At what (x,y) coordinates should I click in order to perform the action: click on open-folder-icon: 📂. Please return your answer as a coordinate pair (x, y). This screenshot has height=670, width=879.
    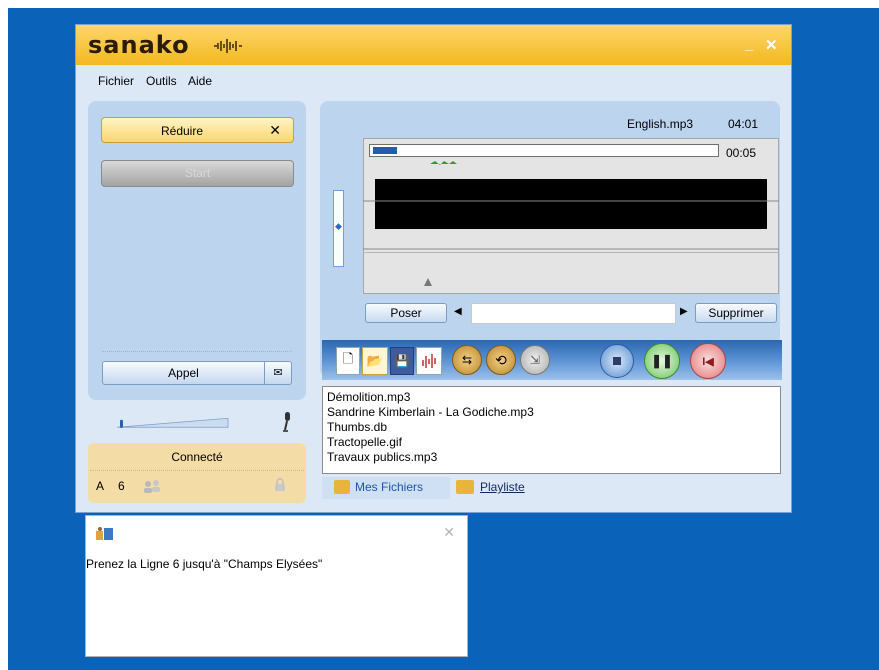
    Looking at the image, I should click on (375, 360).